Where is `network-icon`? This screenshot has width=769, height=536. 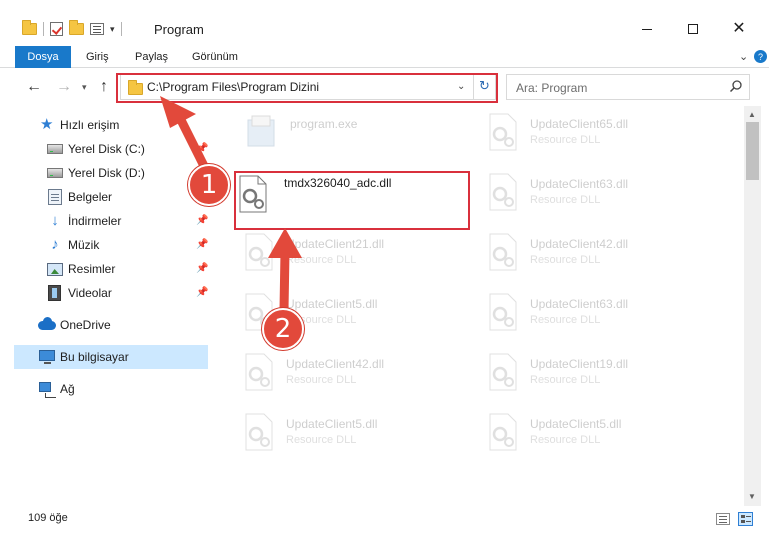 network-icon is located at coordinates (47, 390).